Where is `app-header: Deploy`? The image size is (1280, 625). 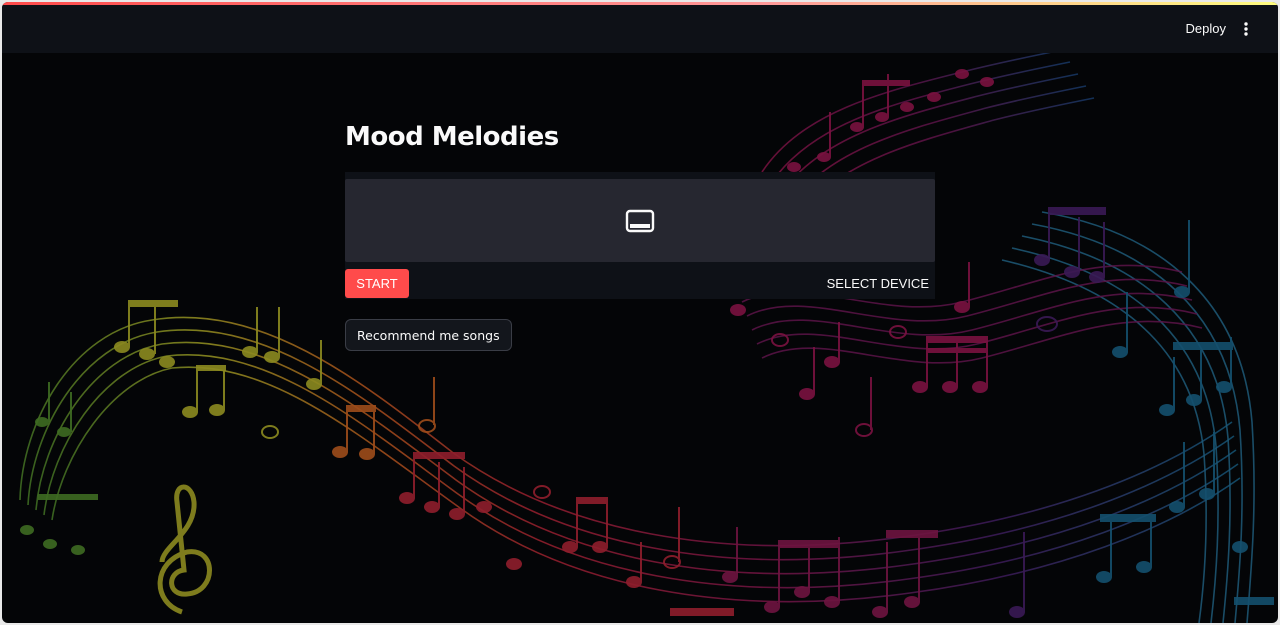 app-header: Deploy is located at coordinates (640, 29).